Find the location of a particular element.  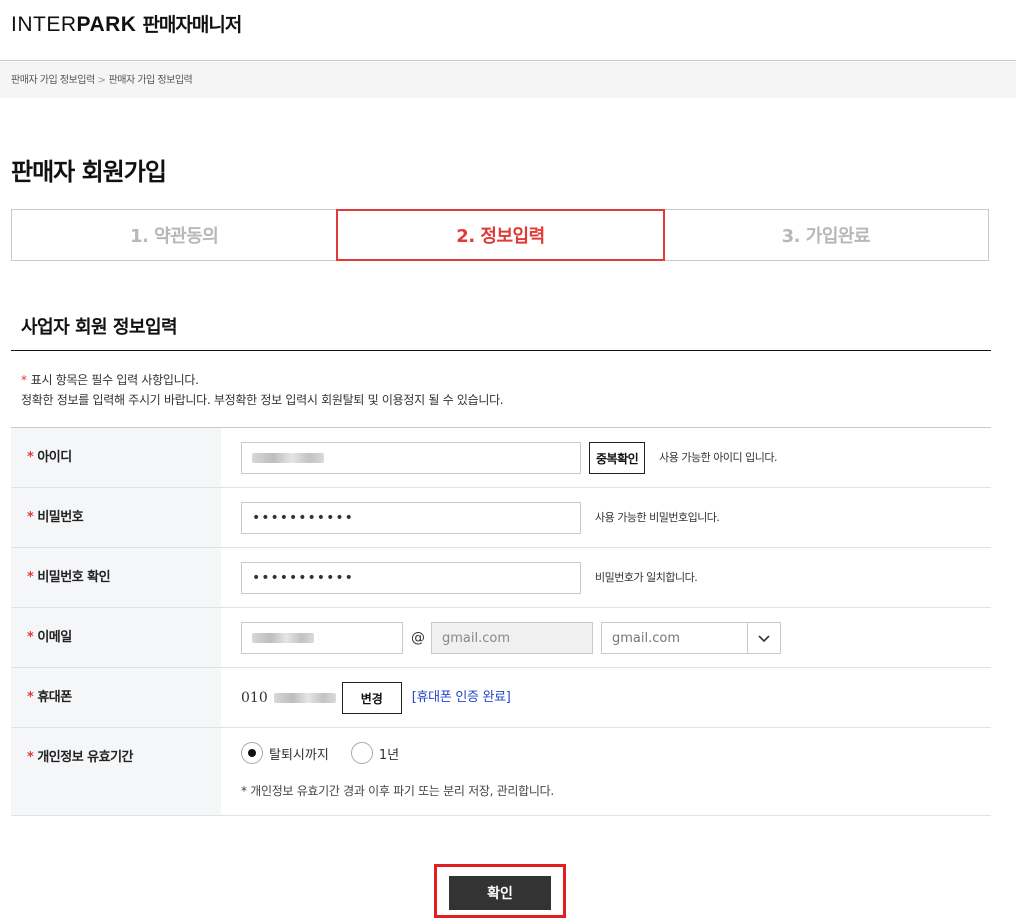

redacted-id is located at coordinates (288, 458).